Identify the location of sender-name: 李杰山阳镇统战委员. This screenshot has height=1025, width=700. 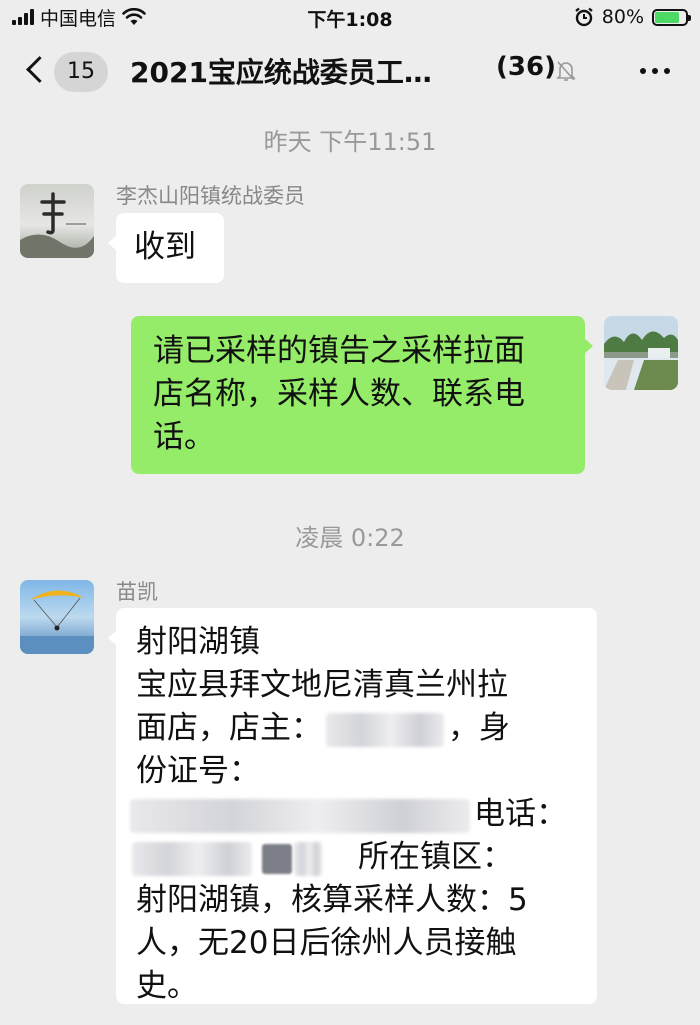
(210, 196).